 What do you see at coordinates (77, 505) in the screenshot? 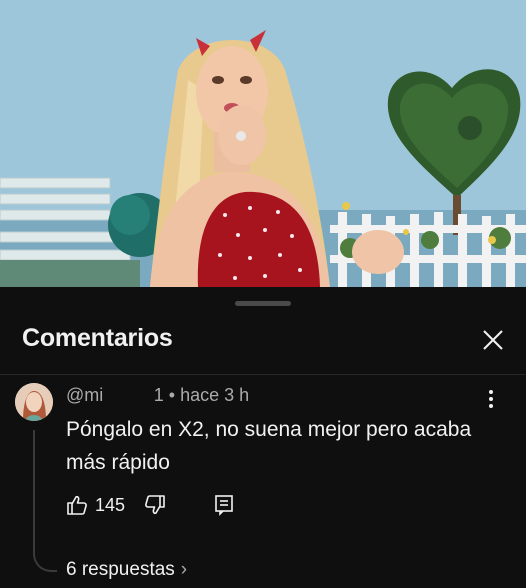
I see `thumbs-up-icon` at bounding box center [77, 505].